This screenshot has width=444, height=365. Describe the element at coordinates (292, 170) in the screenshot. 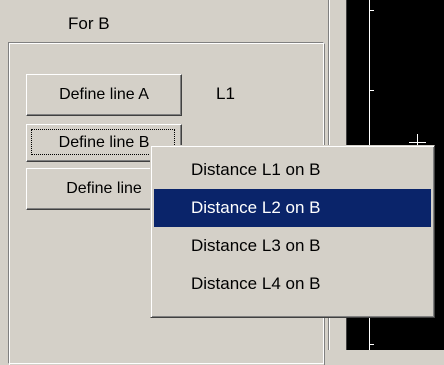

I see `menu-item-distance-l1: Distance L1 on B` at that location.